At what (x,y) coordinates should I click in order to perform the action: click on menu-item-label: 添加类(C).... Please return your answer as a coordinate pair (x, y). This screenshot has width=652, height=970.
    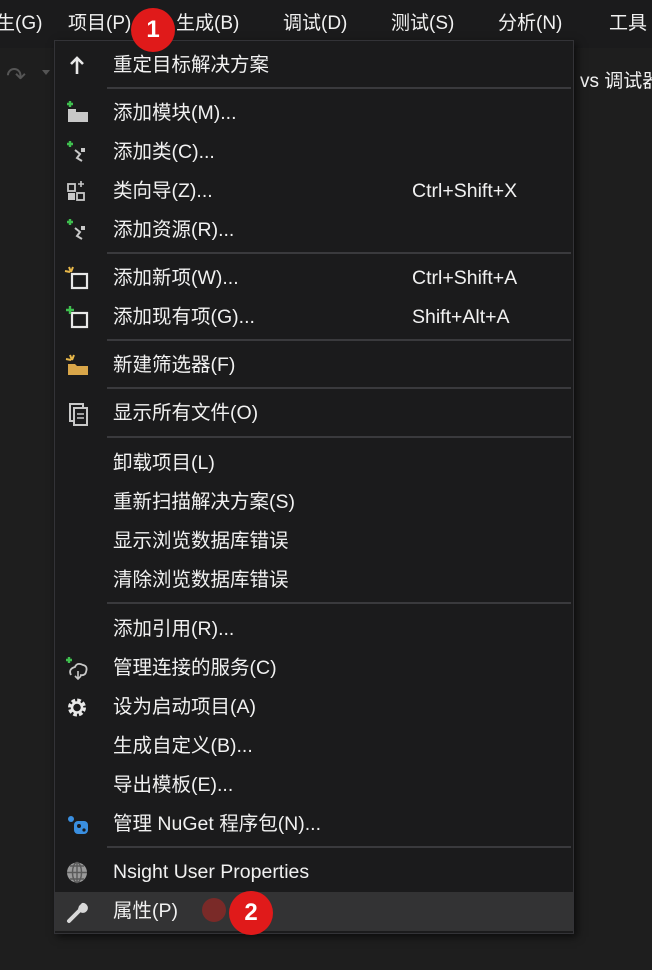
    Looking at the image, I should click on (164, 152).